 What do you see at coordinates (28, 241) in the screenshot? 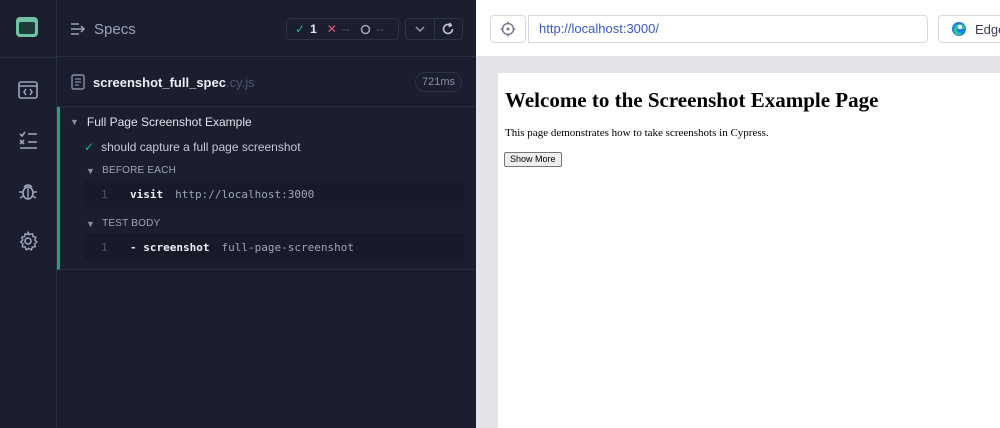
I see `gear-icon` at bounding box center [28, 241].